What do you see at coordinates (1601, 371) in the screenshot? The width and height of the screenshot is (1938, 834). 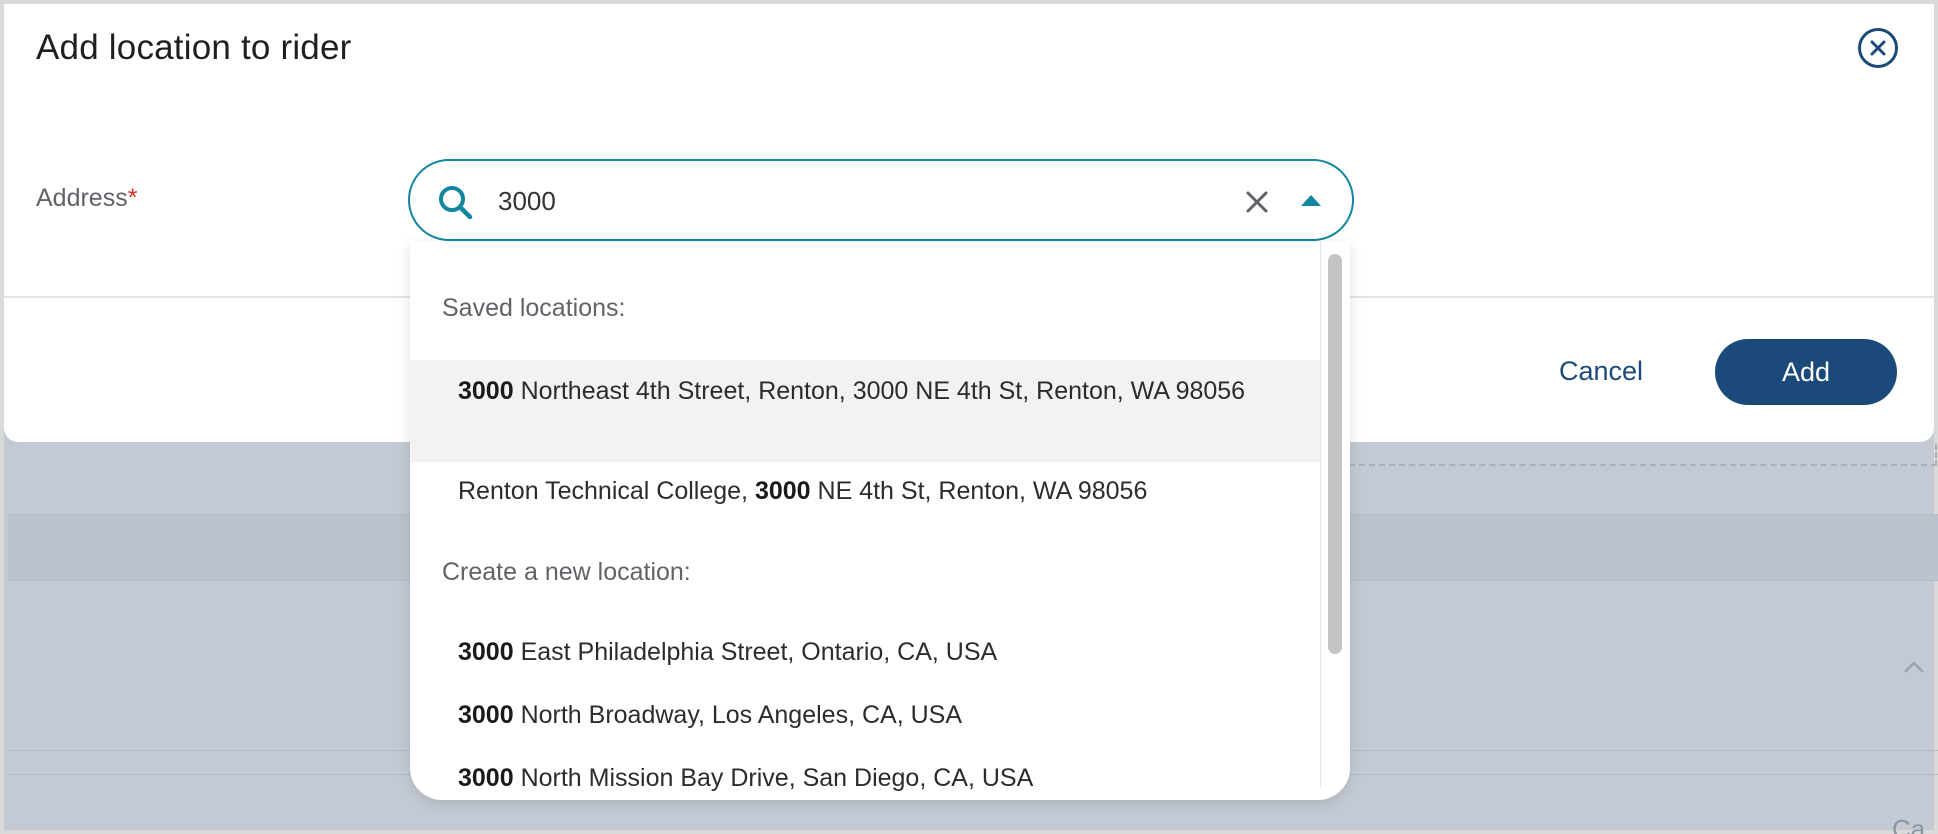 I see `cancel-button: Cancel` at bounding box center [1601, 371].